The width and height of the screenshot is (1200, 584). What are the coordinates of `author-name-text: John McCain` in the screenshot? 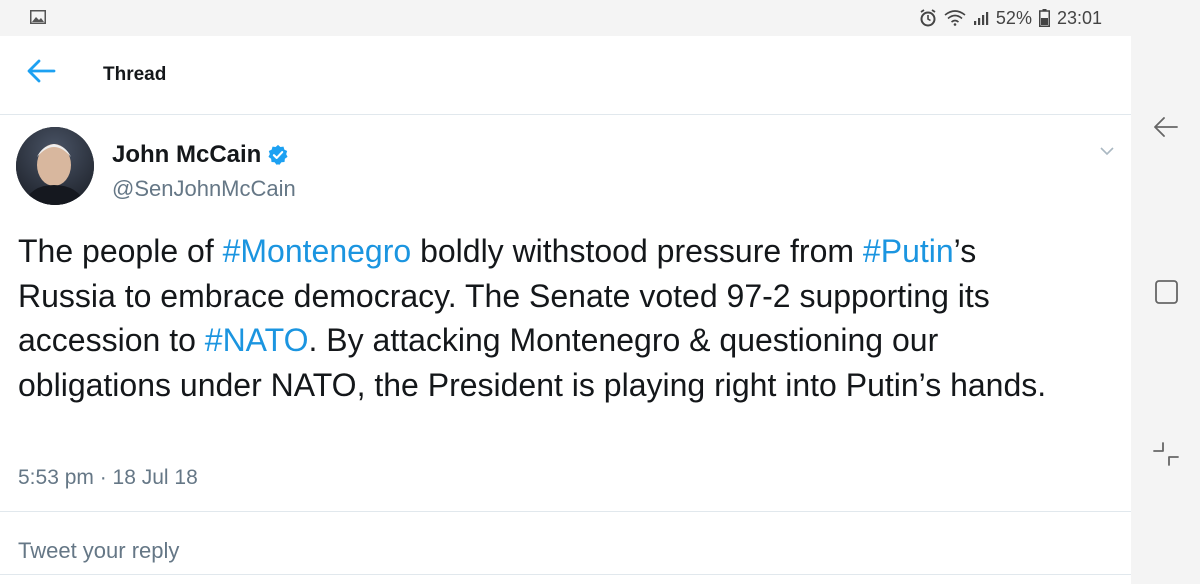 It's located at (187, 154).